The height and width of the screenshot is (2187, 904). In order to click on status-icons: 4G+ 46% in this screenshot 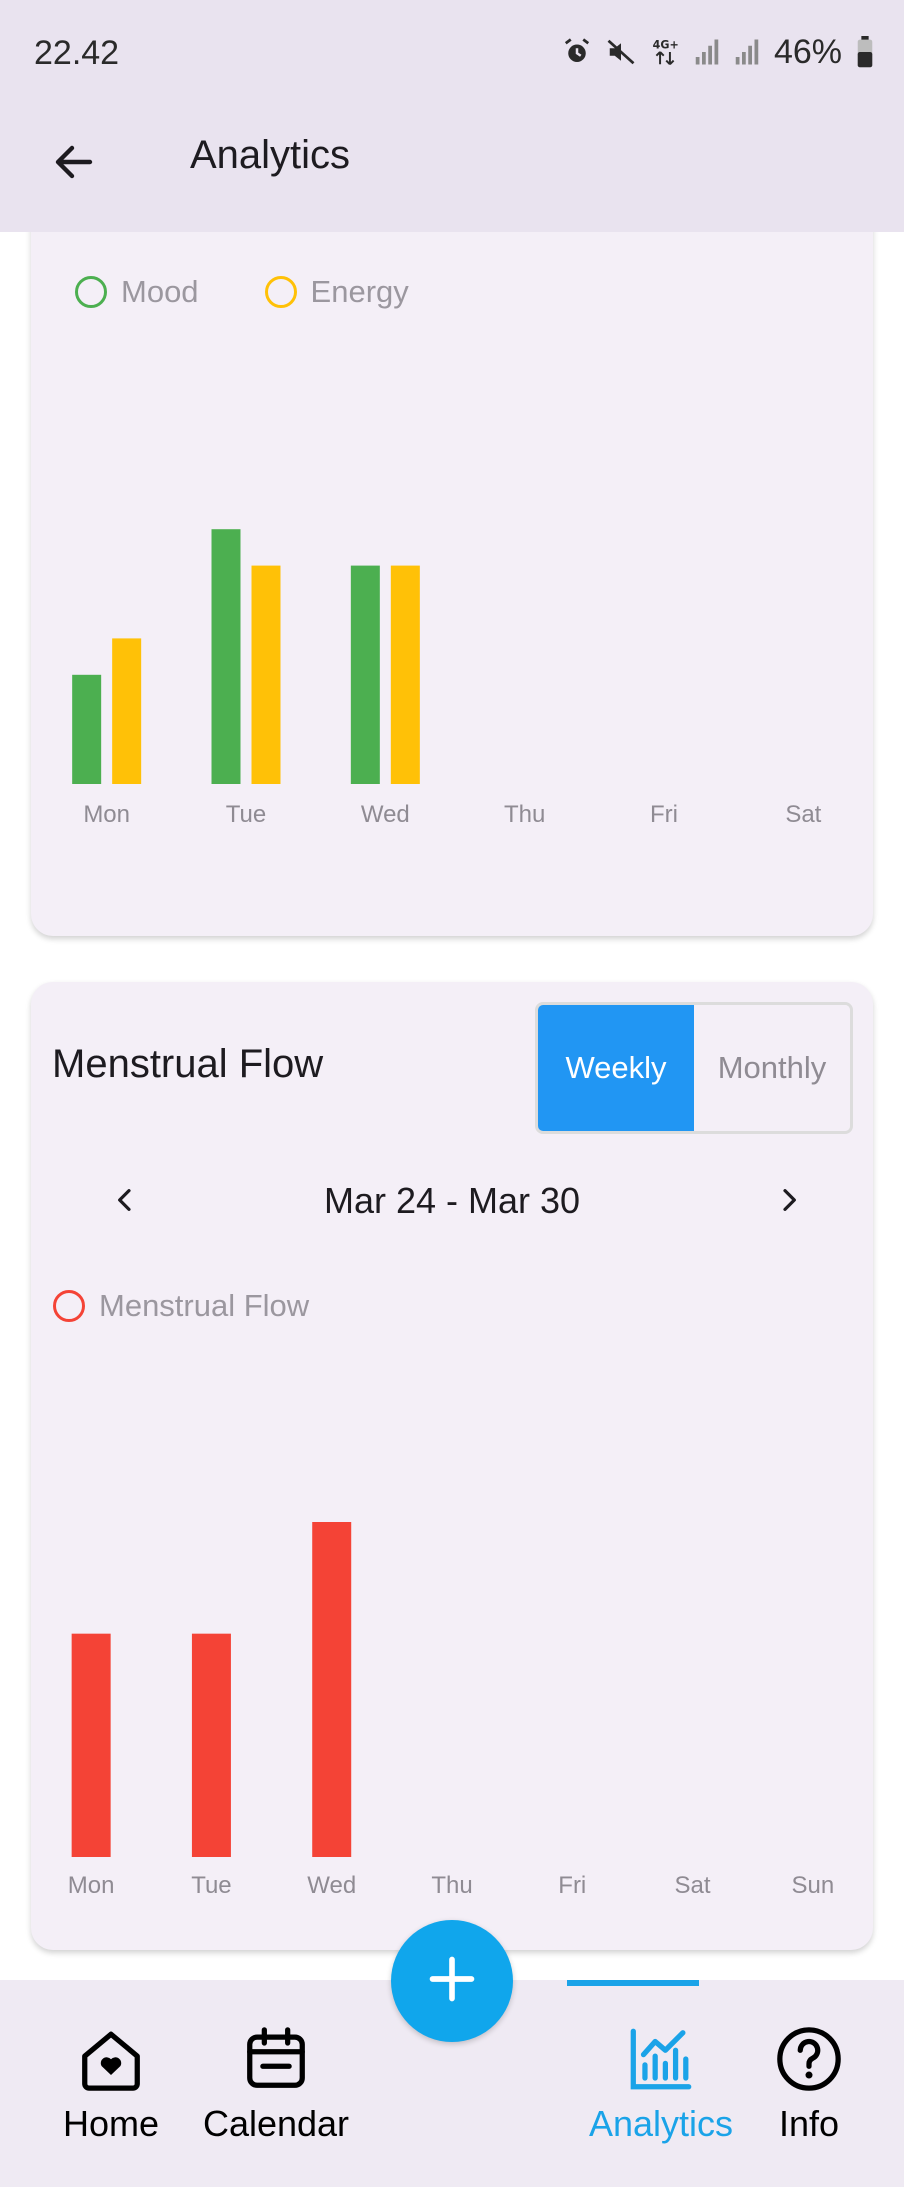, I will do `click(718, 52)`.